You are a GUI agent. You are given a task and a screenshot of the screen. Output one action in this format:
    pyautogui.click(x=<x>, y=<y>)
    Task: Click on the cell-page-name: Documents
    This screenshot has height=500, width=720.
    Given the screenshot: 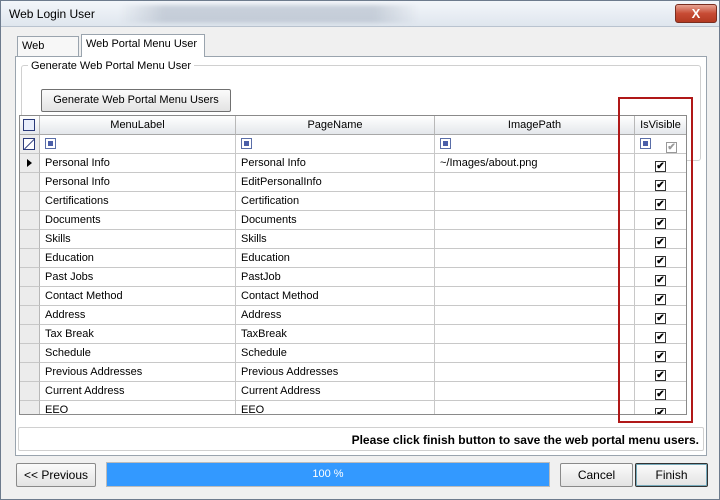 What is the action you would take?
    pyautogui.click(x=335, y=220)
    